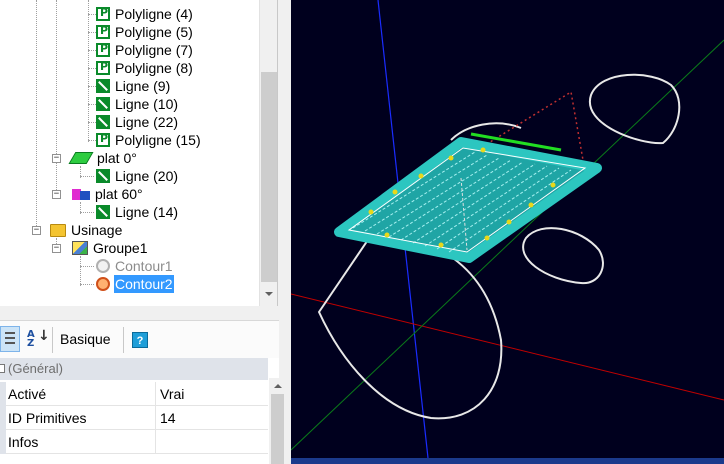  I want to click on tree-item-label: plat 60°, so click(119, 194).